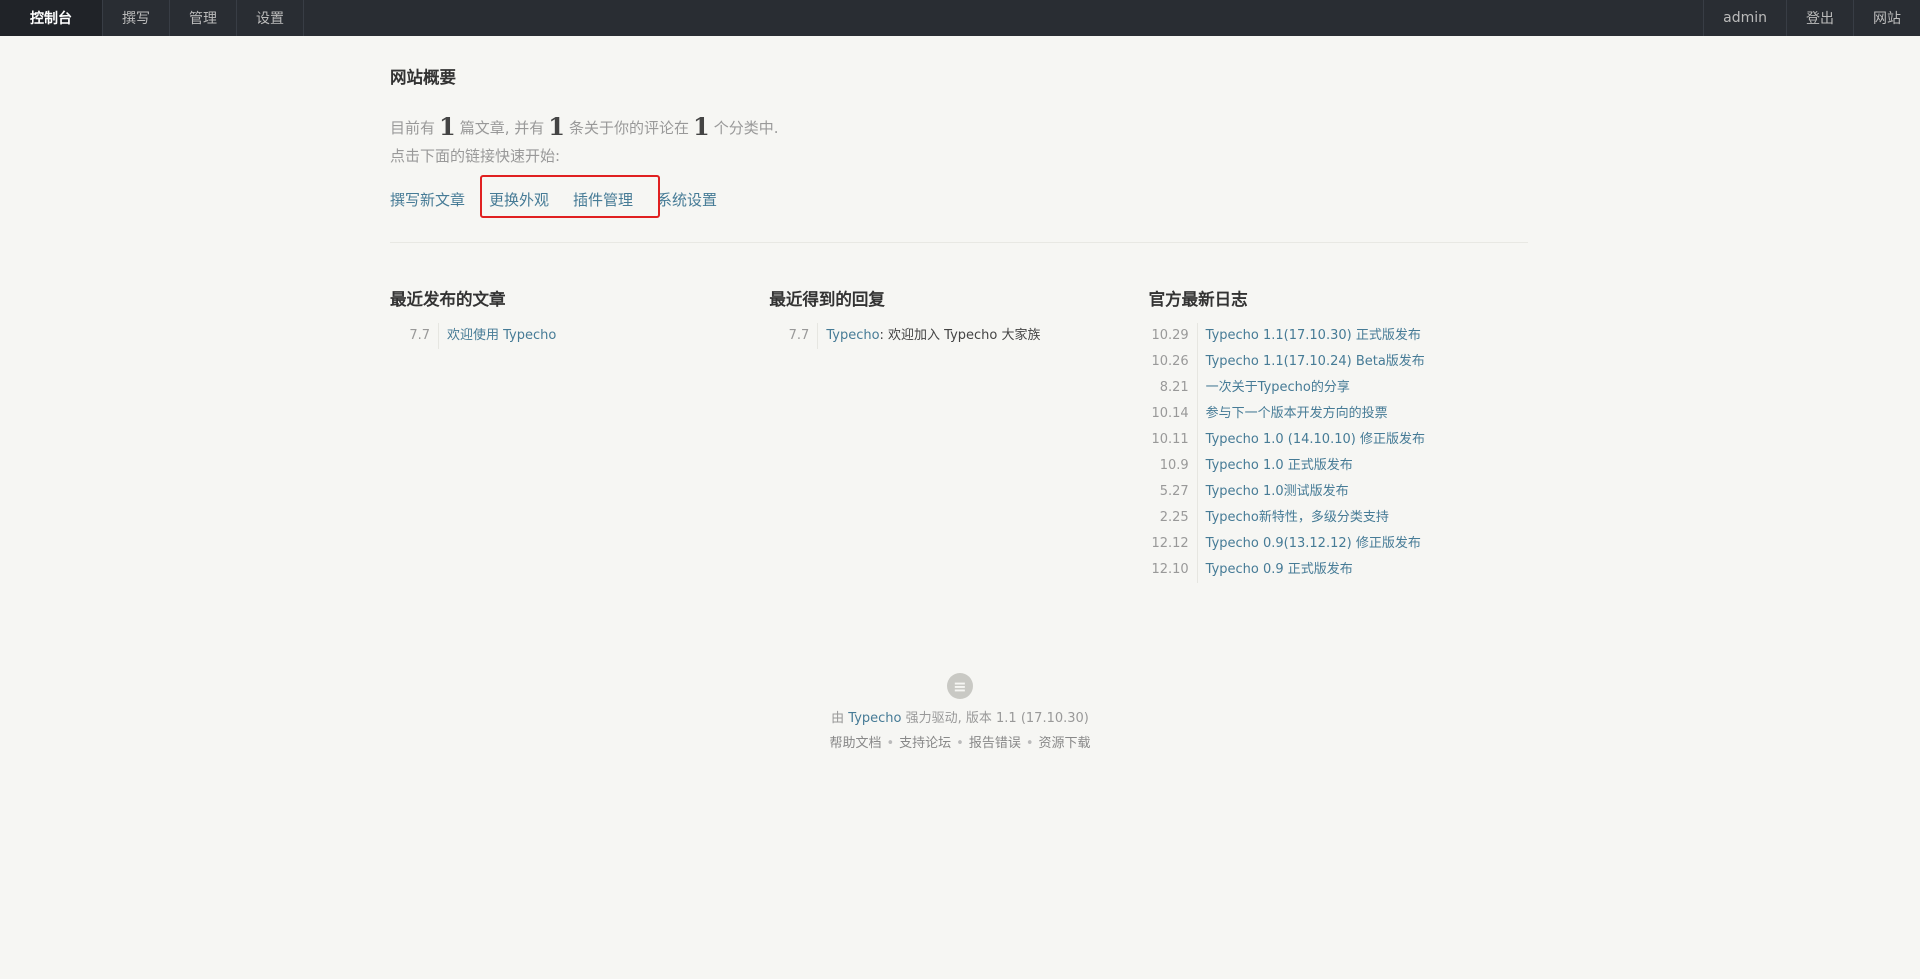  What do you see at coordinates (203, 18) in the screenshot?
I see `nav-manage: 管理` at bounding box center [203, 18].